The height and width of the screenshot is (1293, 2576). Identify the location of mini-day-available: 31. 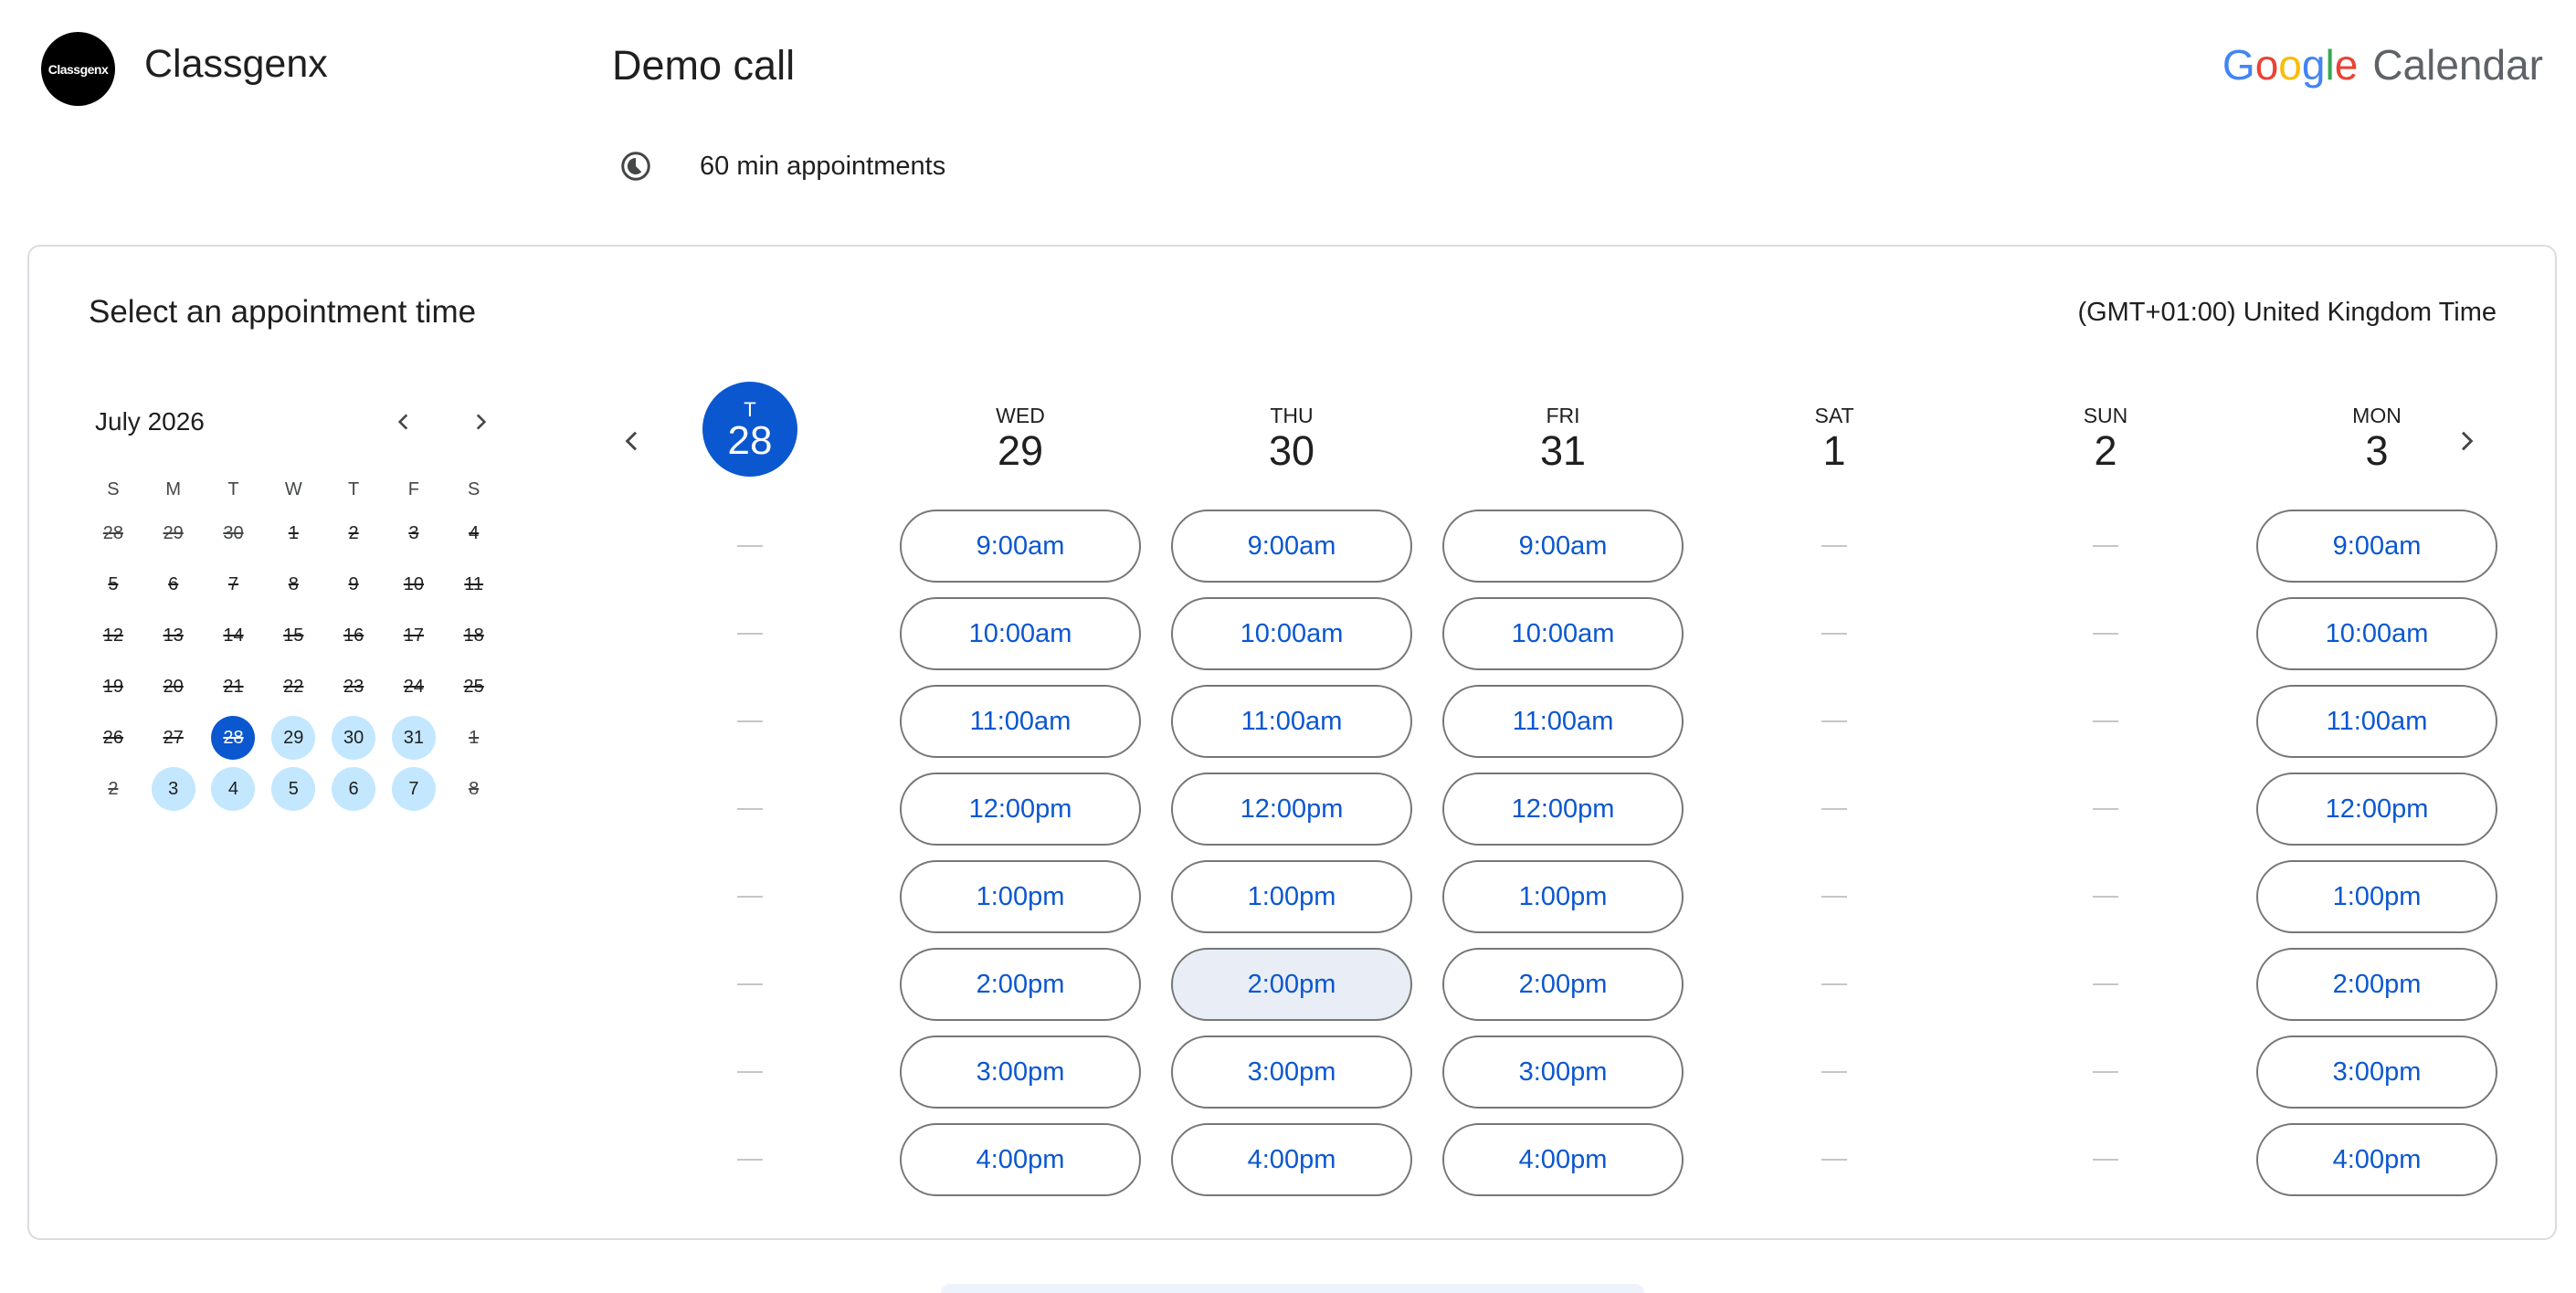
(413, 738).